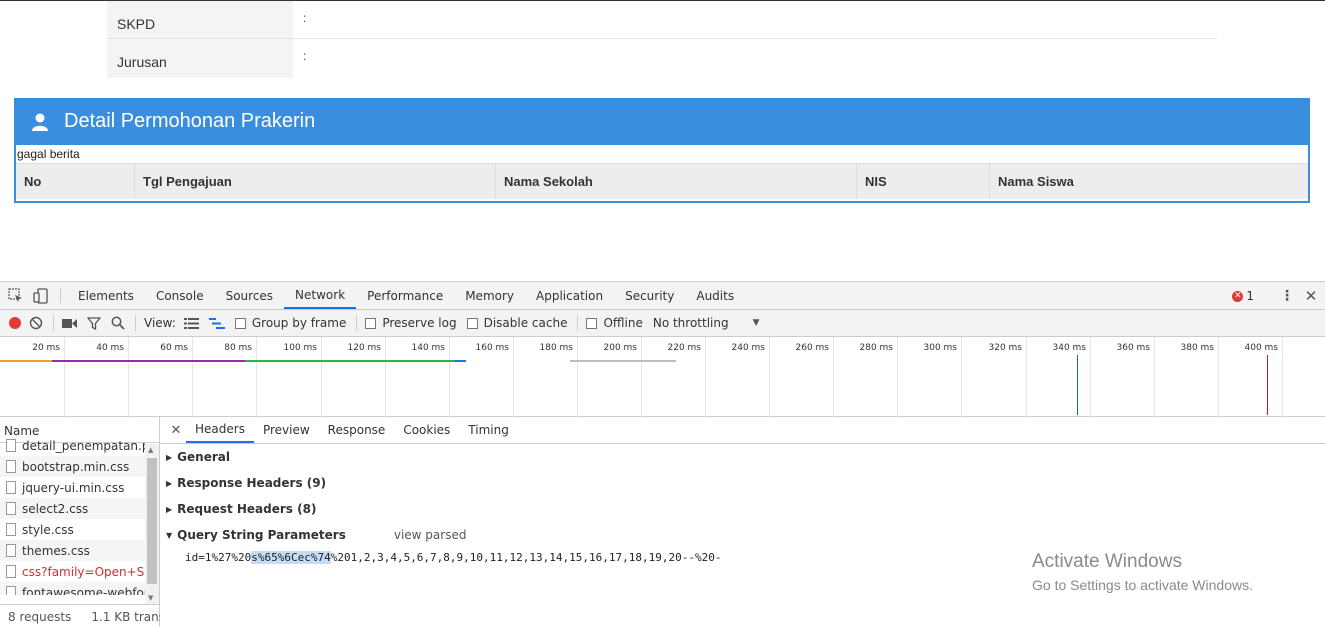 Image resolution: width=1325 pixels, height=627 pixels. What do you see at coordinates (55, 508) in the screenshot?
I see `request-name: select2.css` at bounding box center [55, 508].